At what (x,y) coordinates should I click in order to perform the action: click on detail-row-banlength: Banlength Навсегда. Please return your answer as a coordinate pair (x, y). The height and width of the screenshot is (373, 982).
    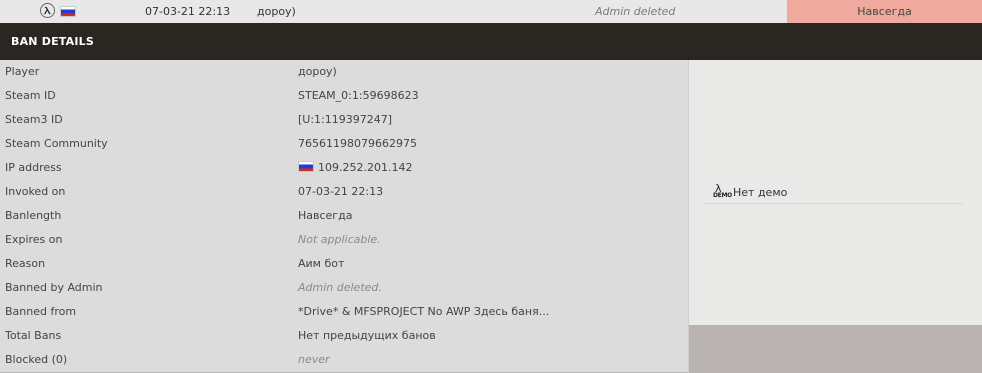
    Looking at the image, I should click on (344, 216).